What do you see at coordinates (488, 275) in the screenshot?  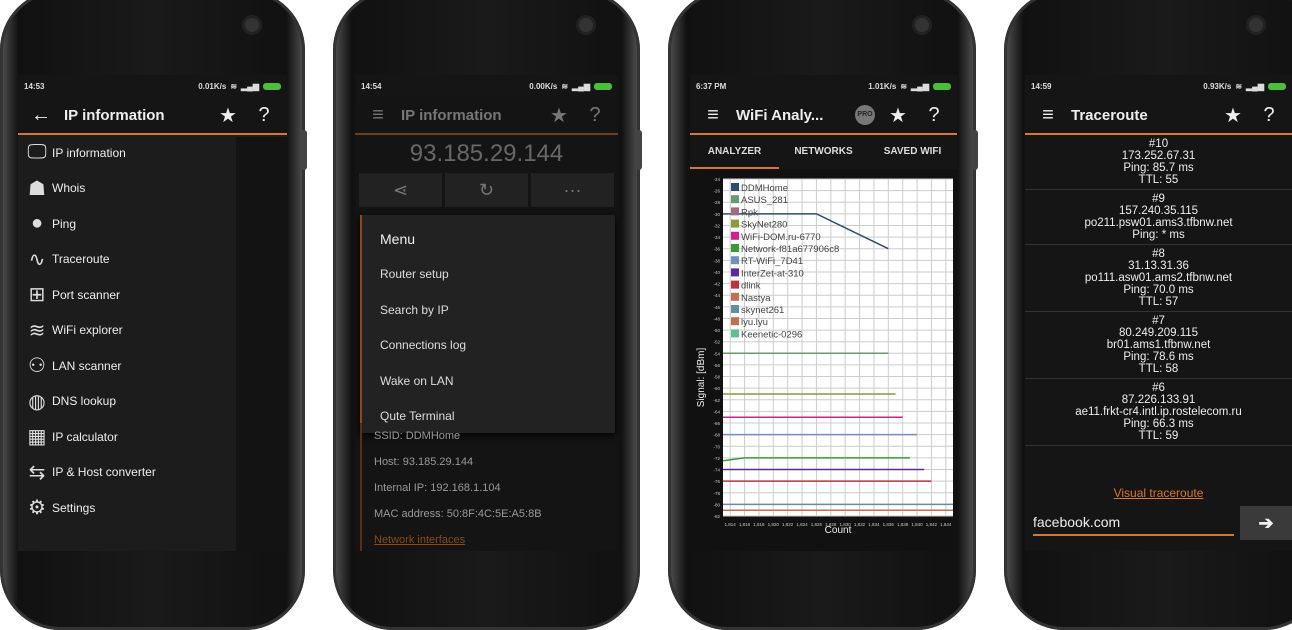 I see `menu-item: Router setup` at bounding box center [488, 275].